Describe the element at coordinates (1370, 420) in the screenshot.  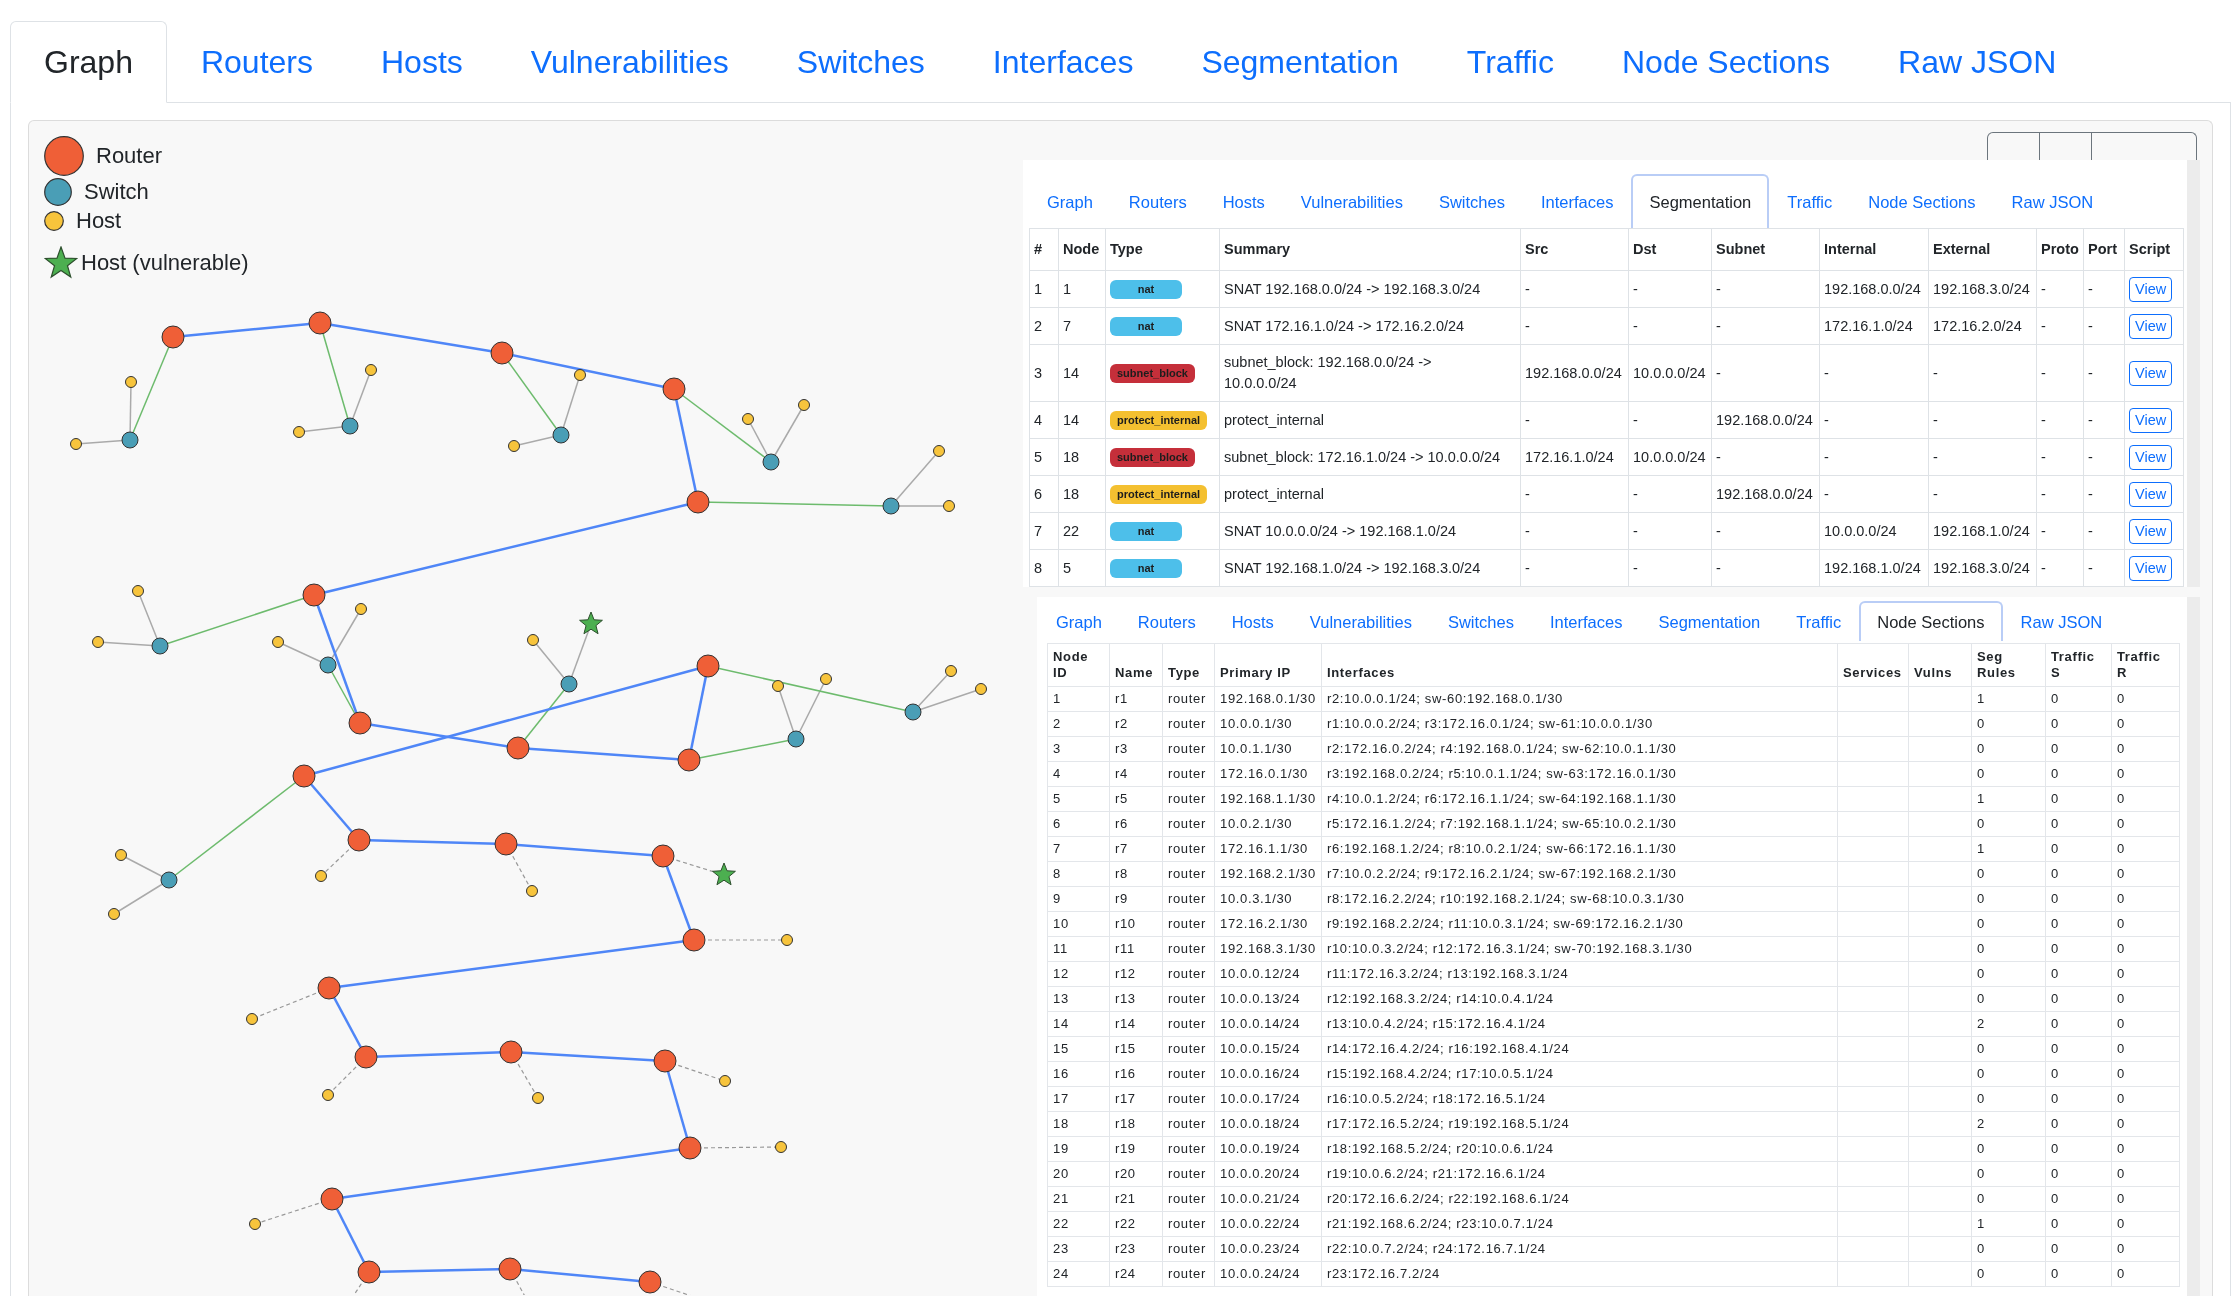
I see `table-cell: protect_internal` at that location.